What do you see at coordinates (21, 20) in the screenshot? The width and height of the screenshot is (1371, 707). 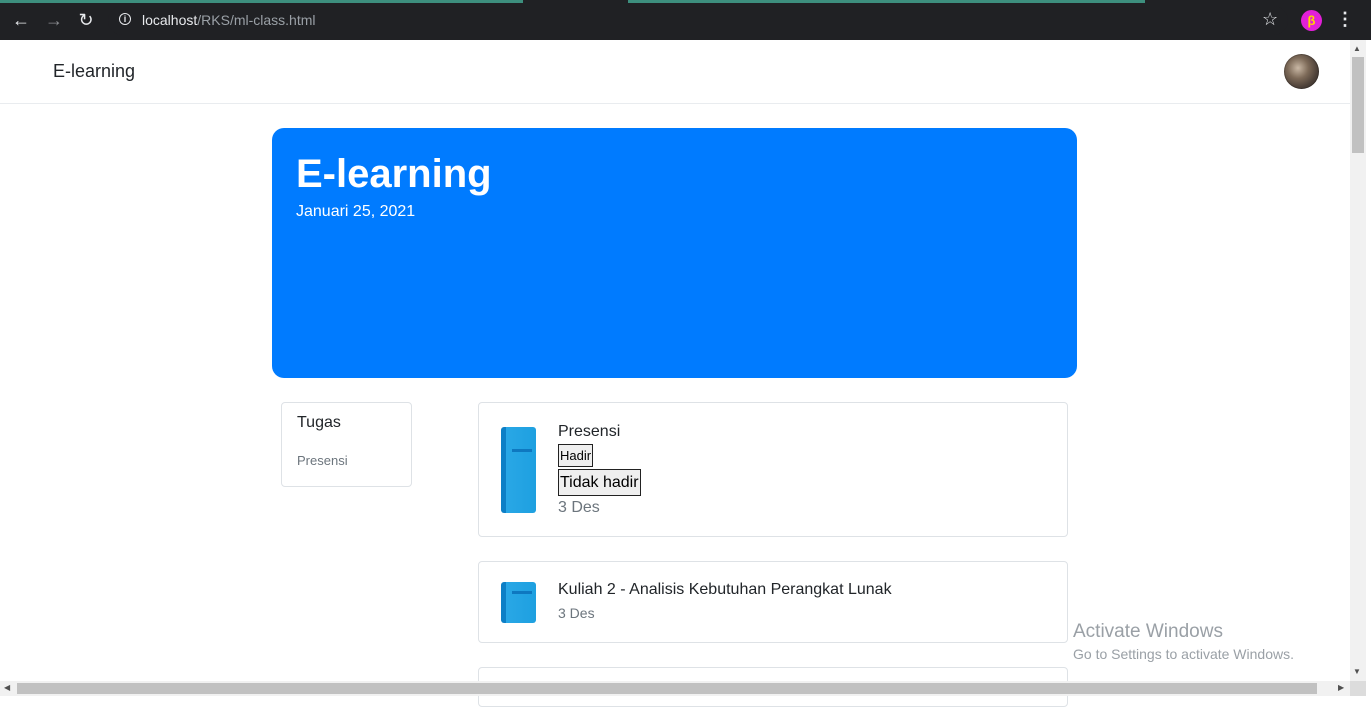 I see `back-icon: ←` at bounding box center [21, 20].